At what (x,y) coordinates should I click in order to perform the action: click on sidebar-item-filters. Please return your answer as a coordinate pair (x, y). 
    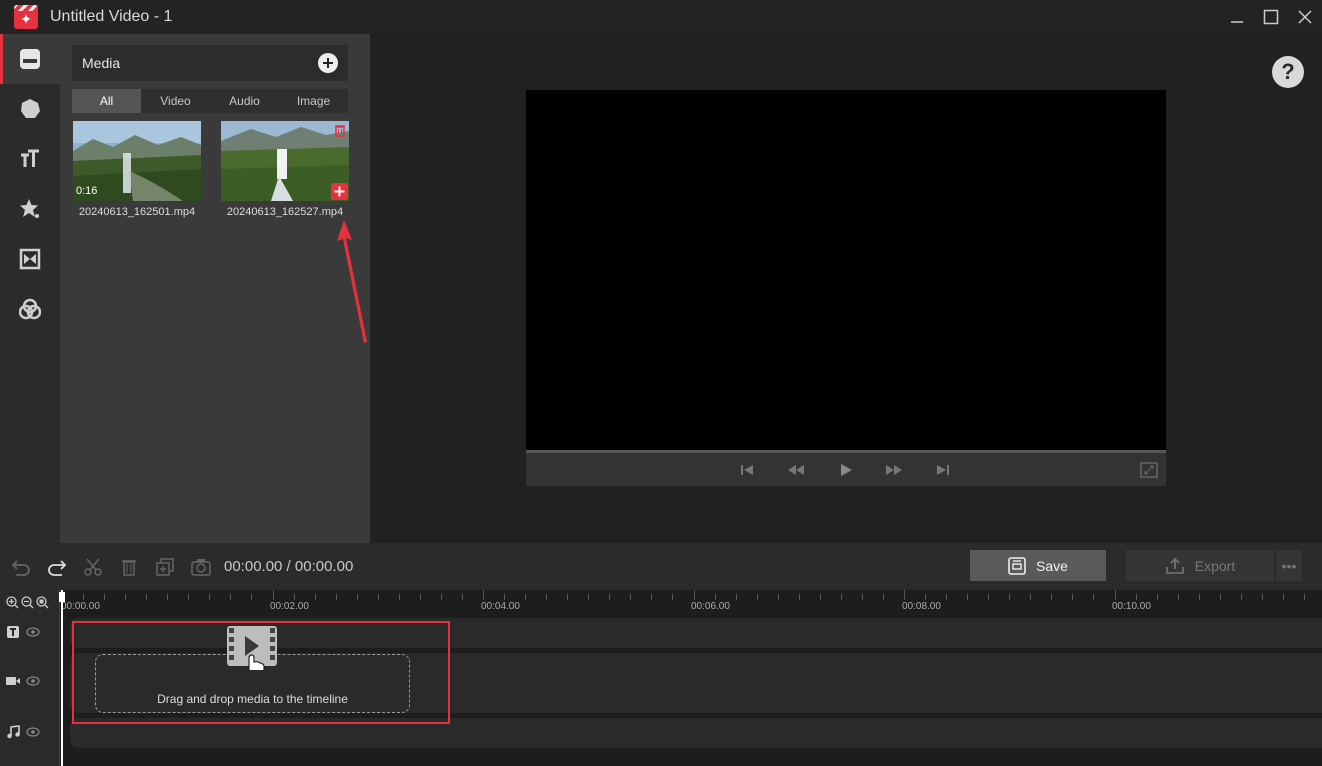
    Looking at the image, I should click on (30, 309).